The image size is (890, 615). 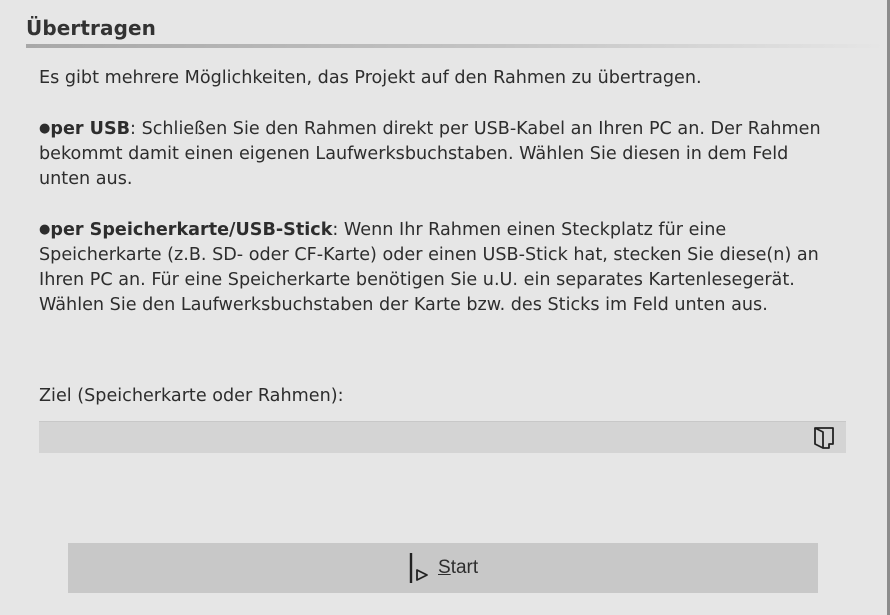 I want to click on start-label-rest: tart, so click(x=464, y=567).